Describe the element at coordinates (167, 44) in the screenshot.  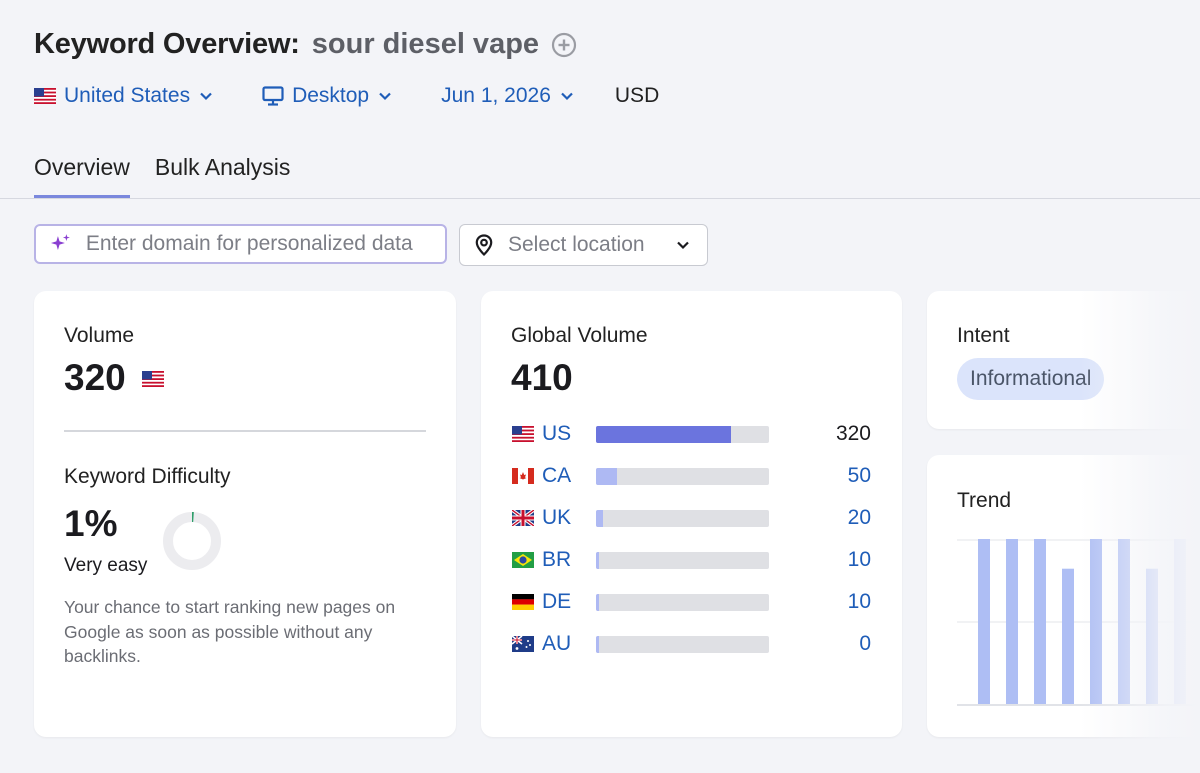
I see `page-title: Keyword Overview:` at that location.